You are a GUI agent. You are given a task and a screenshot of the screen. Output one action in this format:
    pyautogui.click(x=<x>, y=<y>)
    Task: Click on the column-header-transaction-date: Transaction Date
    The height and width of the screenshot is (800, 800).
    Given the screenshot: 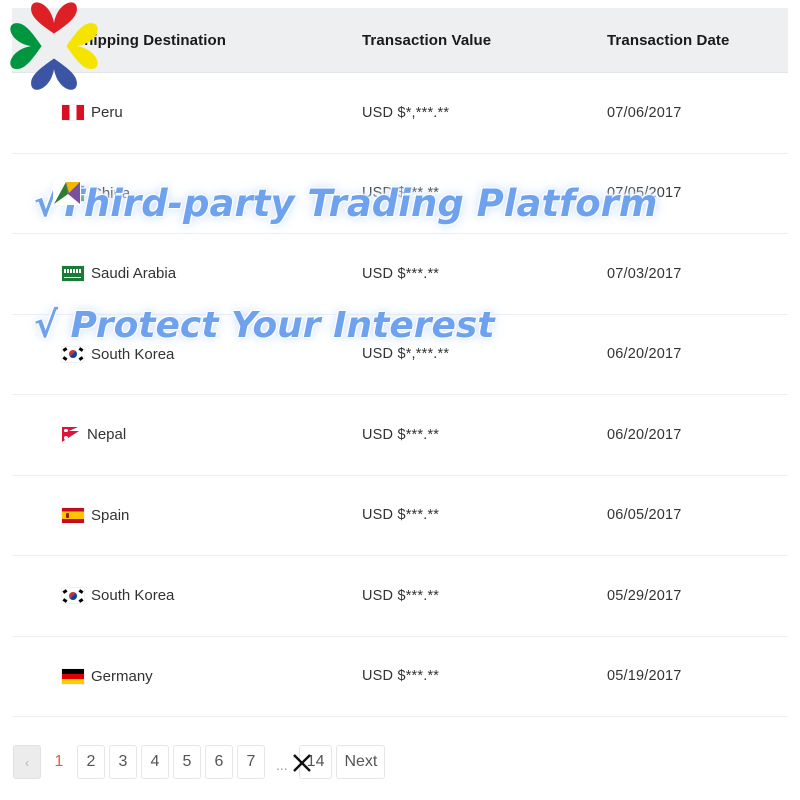 What is the action you would take?
    pyautogui.click(x=668, y=40)
    